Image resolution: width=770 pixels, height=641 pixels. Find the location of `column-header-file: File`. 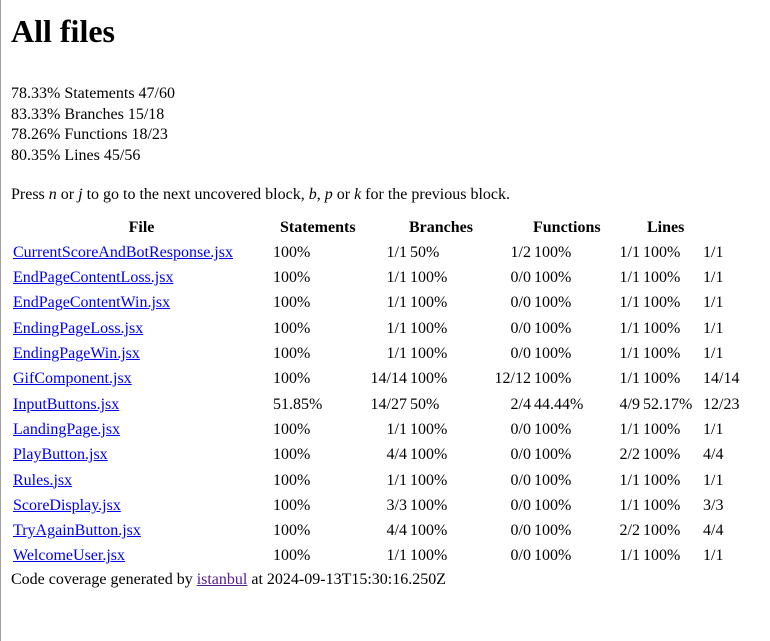

column-header-file: File is located at coordinates (141, 228).